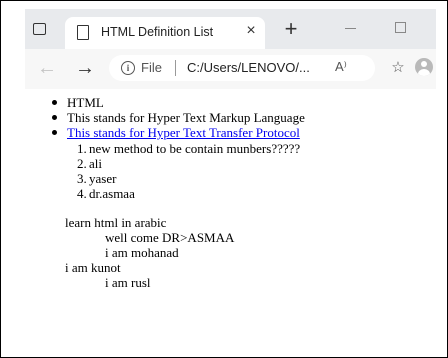 Image resolution: width=448 pixels, height=358 pixels. What do you see at coordinates (291, 29) in the screenshot?
I see `new-tab-icon: +` at bounding box center [291, 29].